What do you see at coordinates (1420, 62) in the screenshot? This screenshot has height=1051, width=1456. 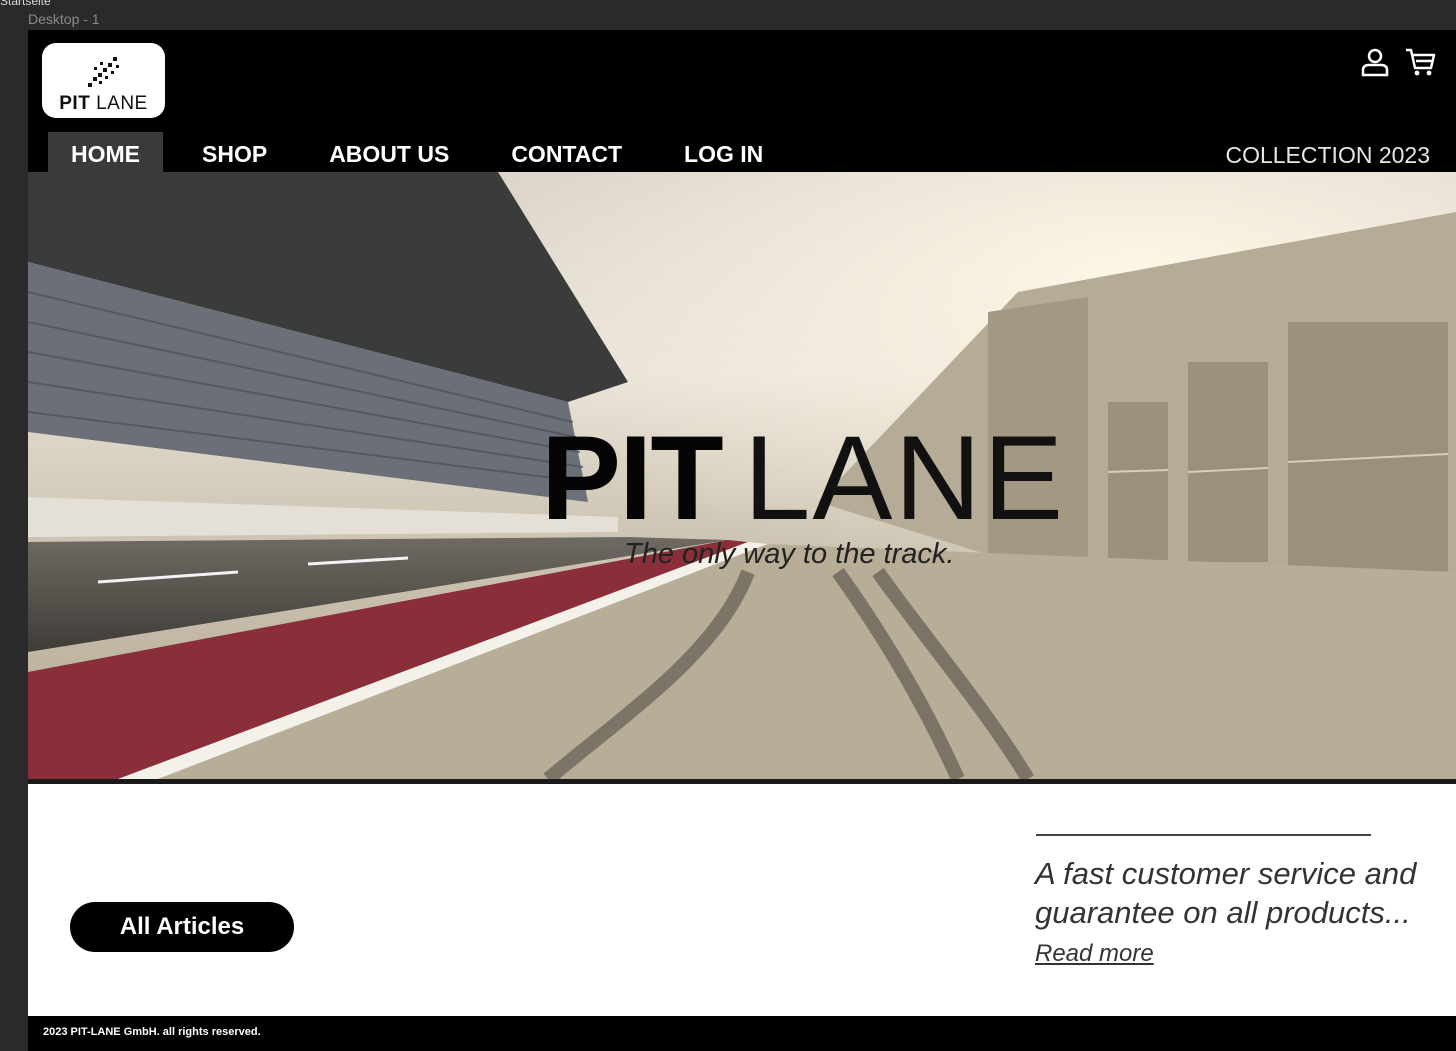 I see `cart-icon` at bounding box center [1420, 62].